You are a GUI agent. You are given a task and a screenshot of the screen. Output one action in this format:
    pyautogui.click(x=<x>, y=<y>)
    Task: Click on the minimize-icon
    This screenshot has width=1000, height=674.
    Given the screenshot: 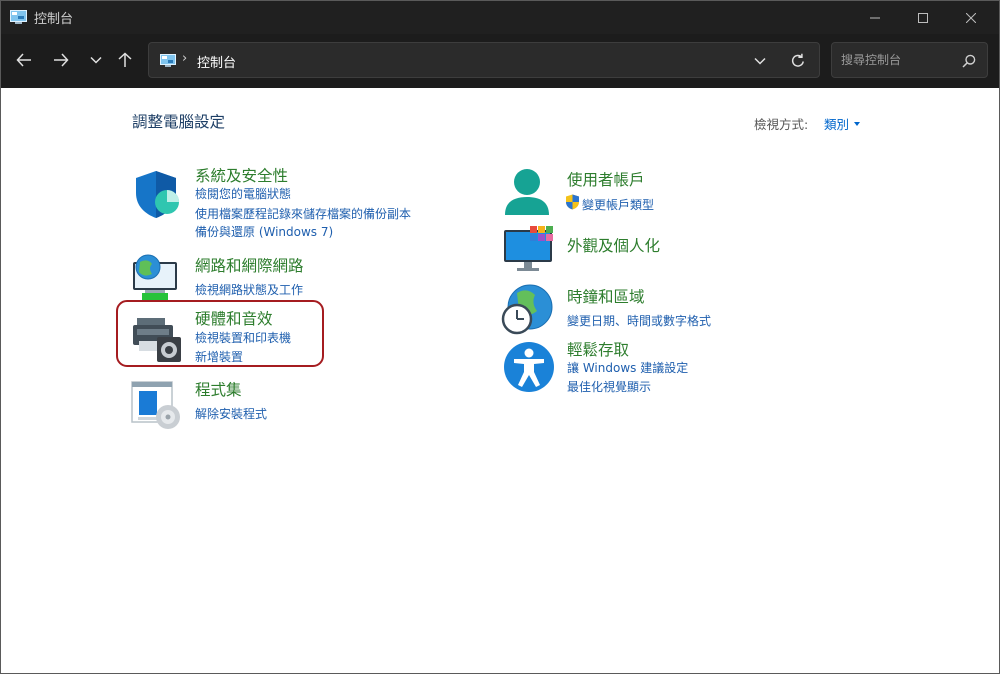 What is the action you would take?
    pyautogui.click(x=875, y=17)
    